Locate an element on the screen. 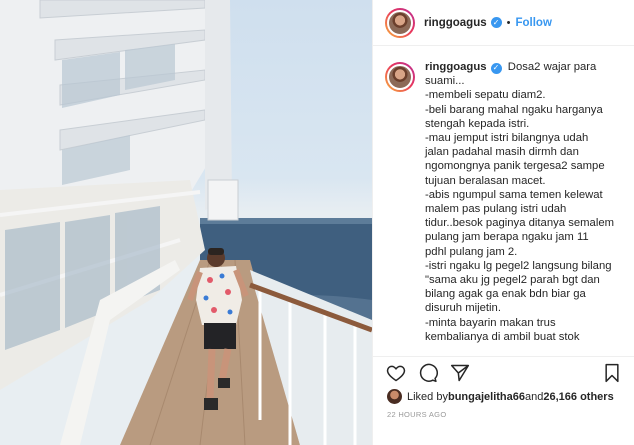 This screenshot has height=445, width=634. caption-verified-badge-icon: ✓ is located at coordinates (496, 68).